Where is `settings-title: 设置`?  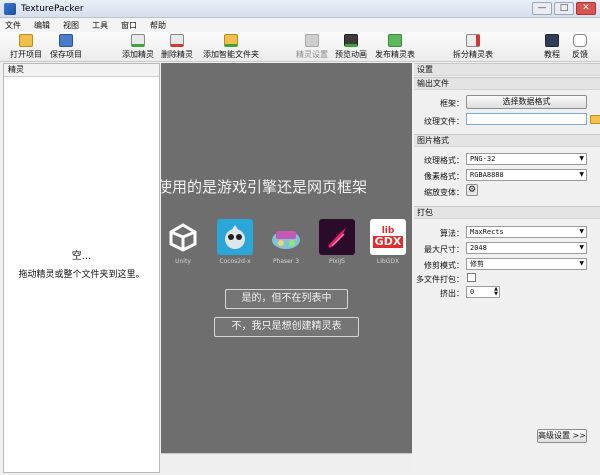
settings-title: 设置 is located at coordinates (507, 69).